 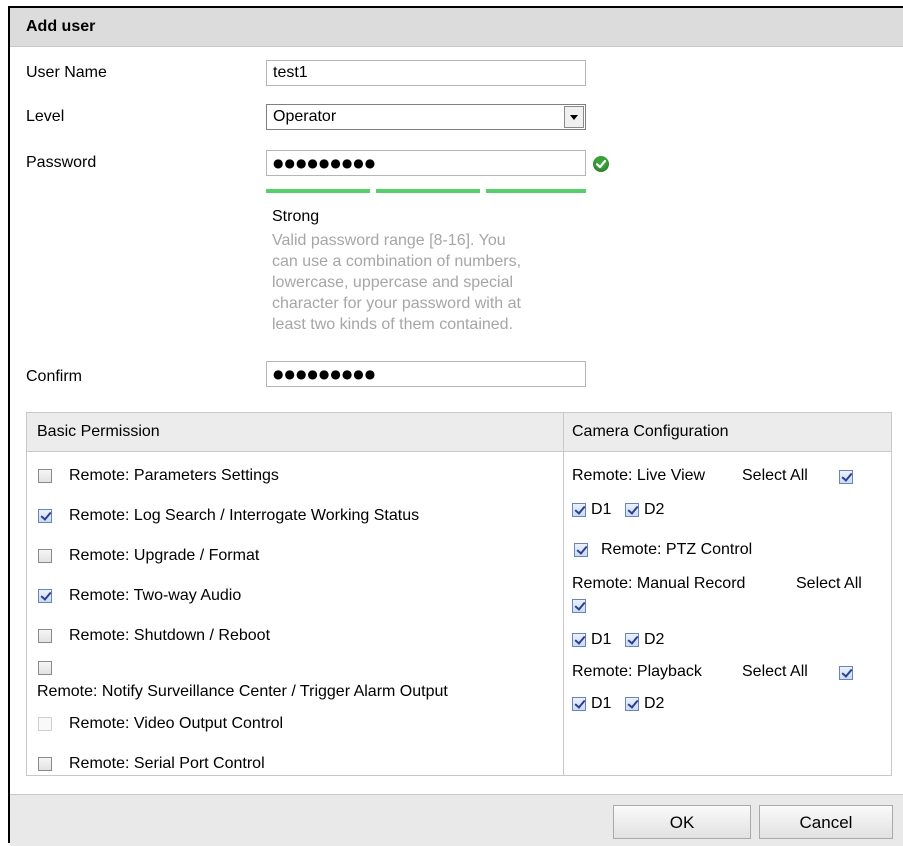 I want to click on live-view-select-all-checkbox, so click(x=846, y=477).